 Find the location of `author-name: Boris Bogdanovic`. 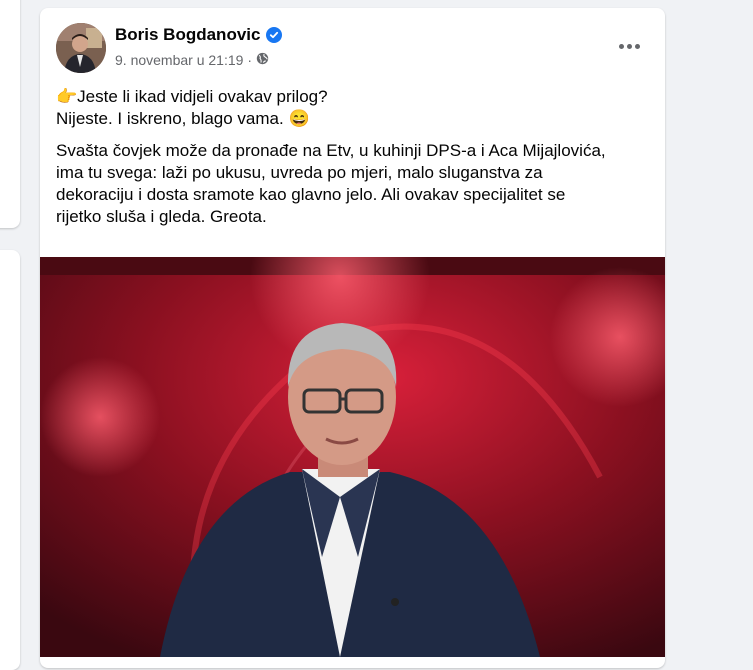

author-name: Boris Bogdanovic is located at coordinates (187, 35).